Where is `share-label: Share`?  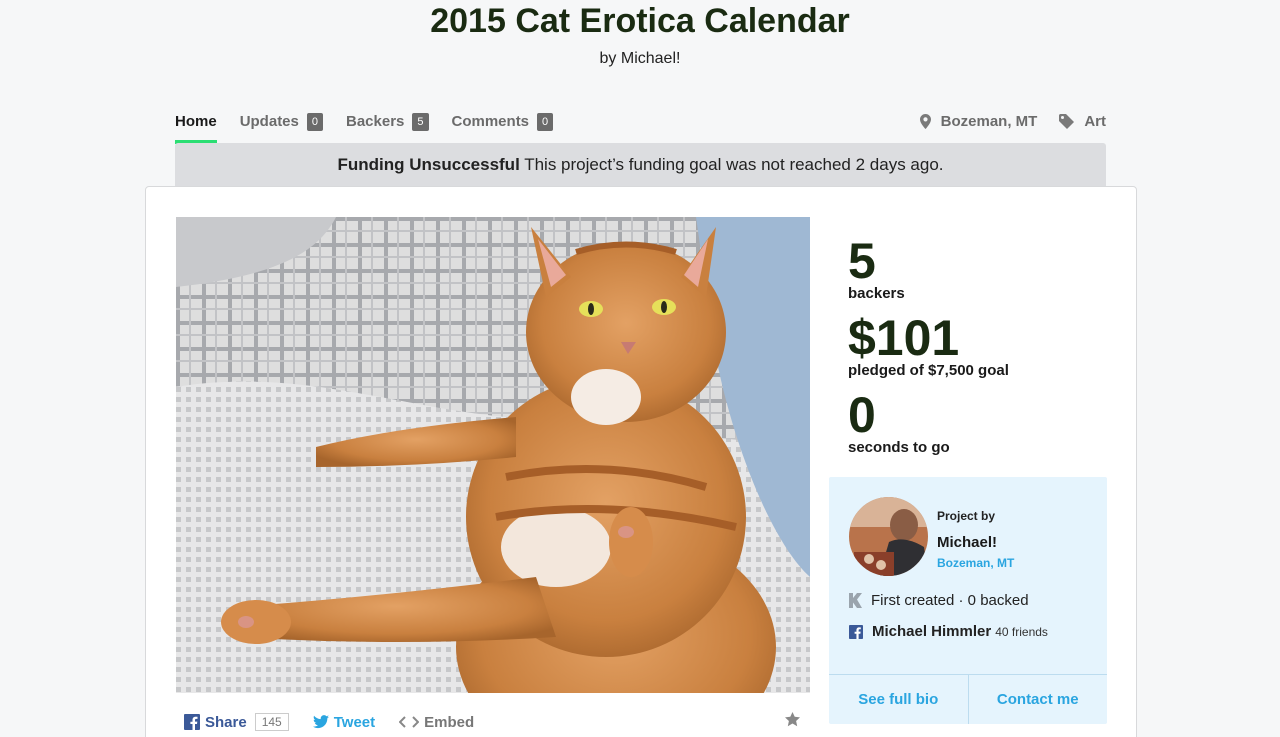 share-label: Share is located at coordinates (226, 722).